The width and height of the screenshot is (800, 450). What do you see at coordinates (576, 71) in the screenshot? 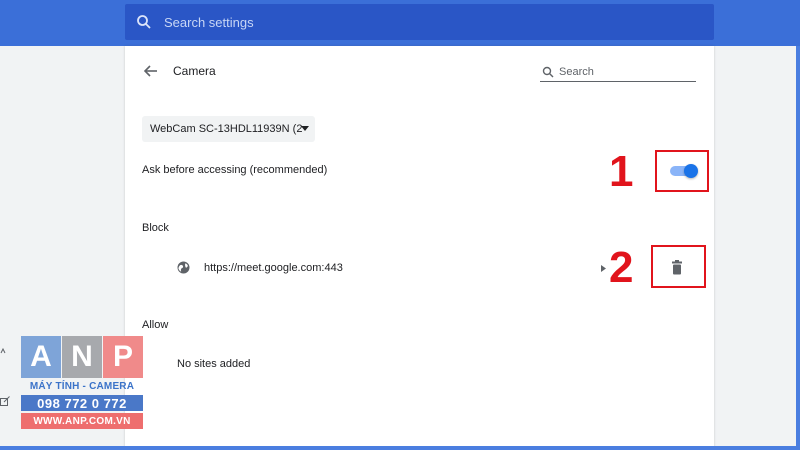
I see `camera-search-placeholder: Search` at bounding box center [576, 71].